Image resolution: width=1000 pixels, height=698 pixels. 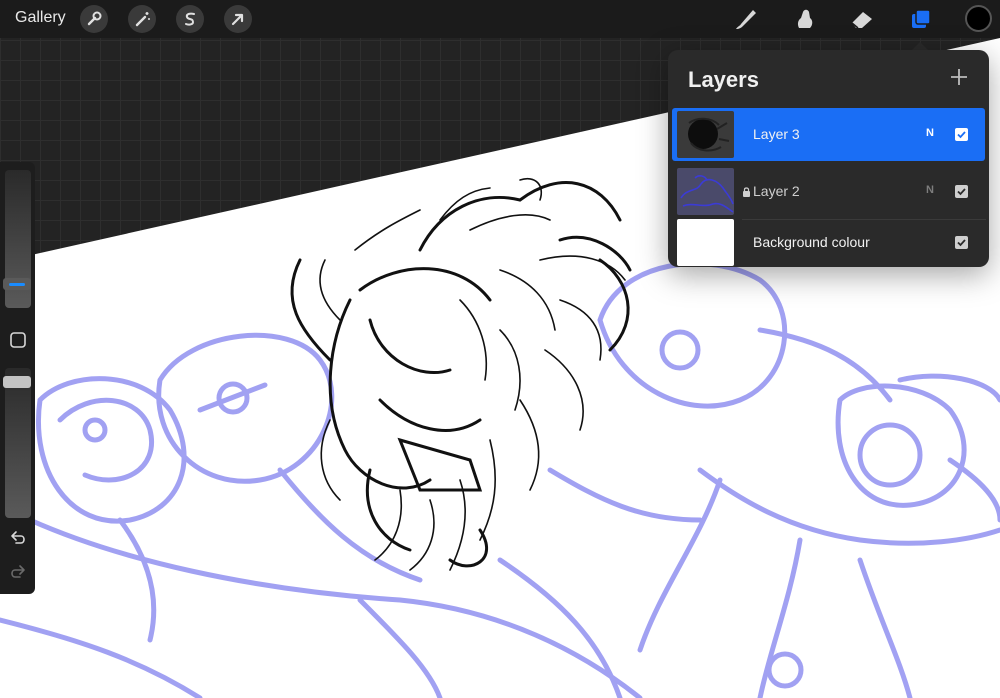 I want to click on add-layer-plus-icon, so click(x=959, y=77).